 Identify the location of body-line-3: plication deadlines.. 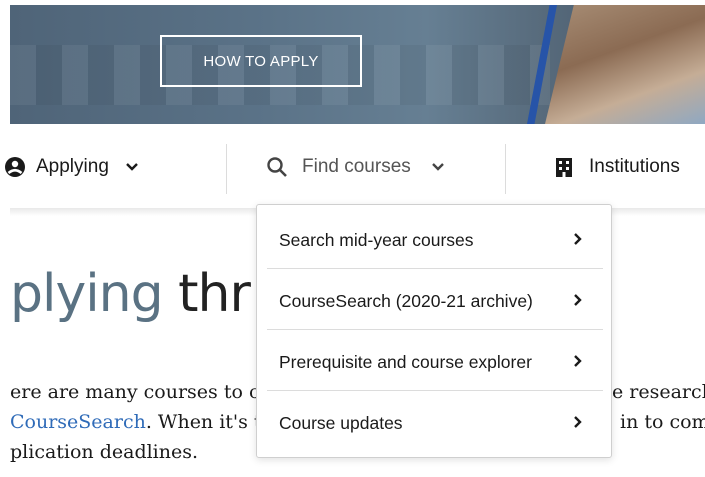
(104, 452).